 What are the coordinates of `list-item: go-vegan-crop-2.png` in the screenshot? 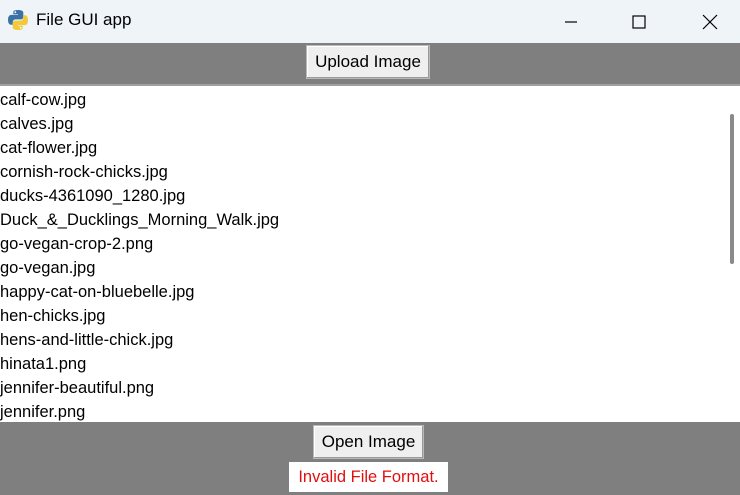 It's located at (359, 244).